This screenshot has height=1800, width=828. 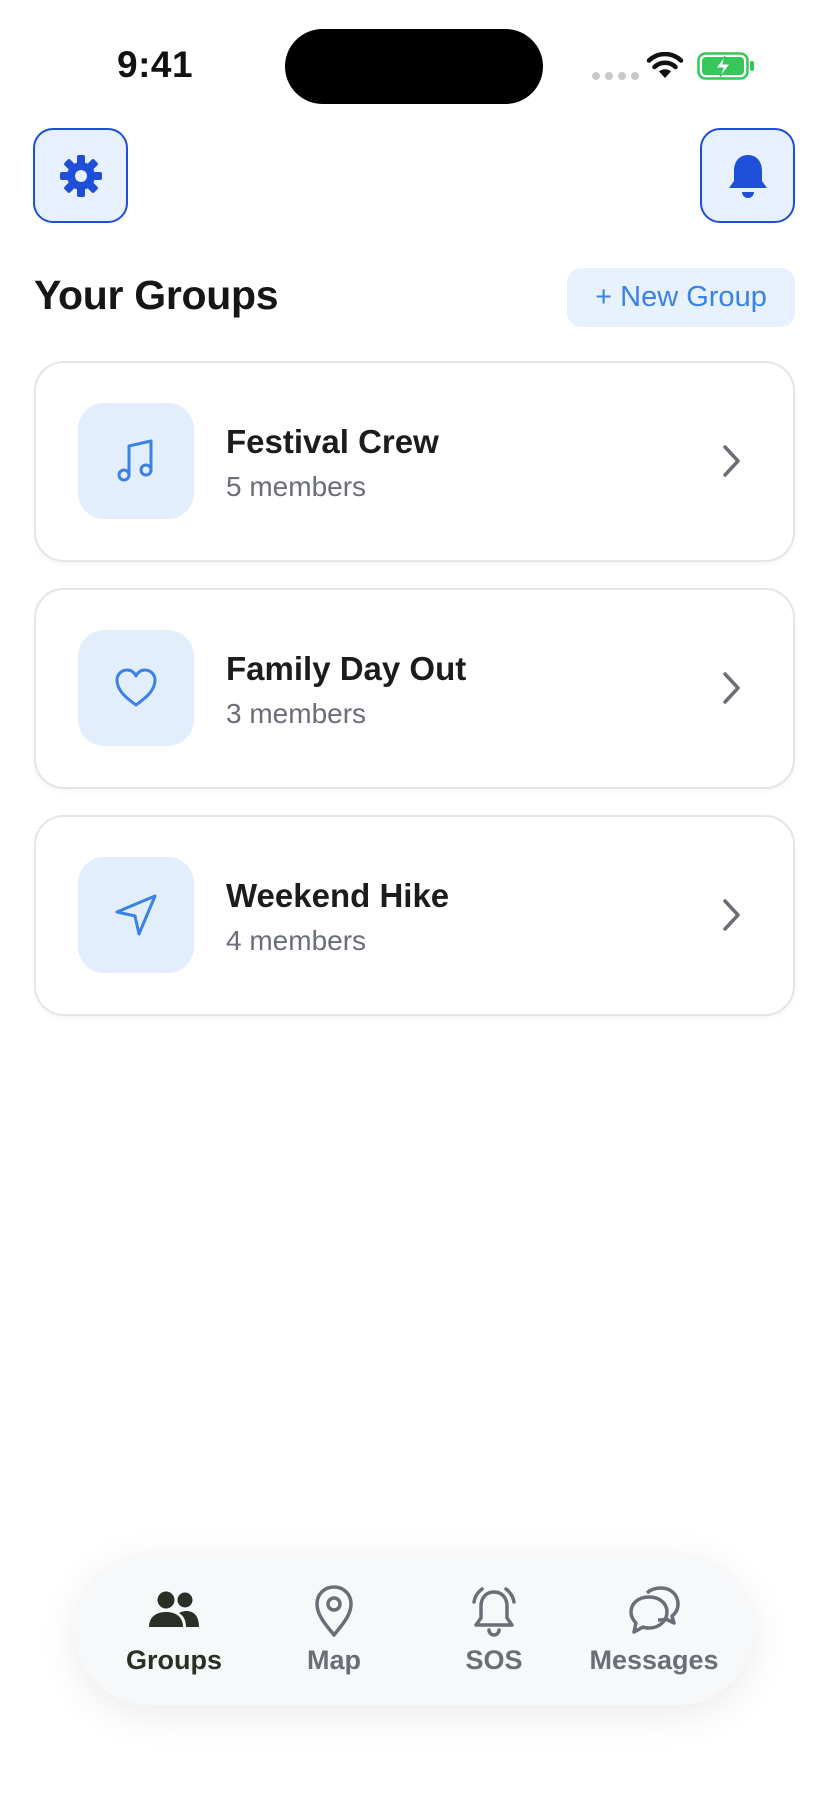 What do you see at coordinates (494, 1611) in the screenshot?
I see `alarm-bell-icon` at bounding box center [494, 1611].